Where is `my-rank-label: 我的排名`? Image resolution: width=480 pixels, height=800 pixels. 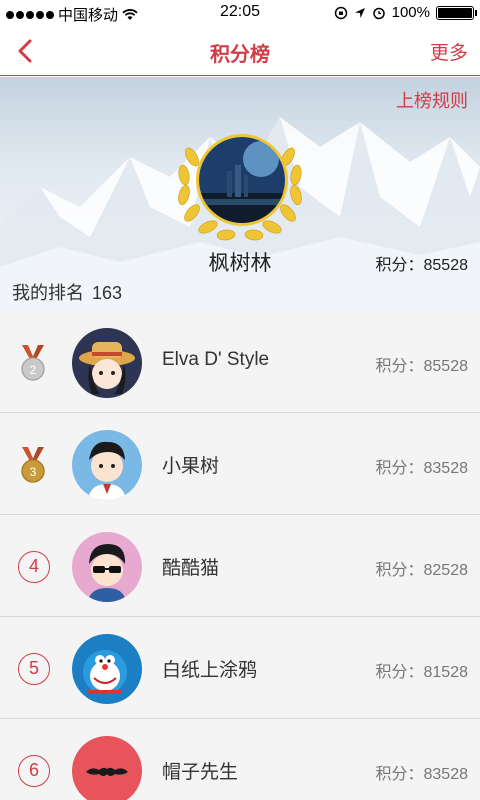
my-rank-label: 我的排名 is located at coordinates (48, 293).